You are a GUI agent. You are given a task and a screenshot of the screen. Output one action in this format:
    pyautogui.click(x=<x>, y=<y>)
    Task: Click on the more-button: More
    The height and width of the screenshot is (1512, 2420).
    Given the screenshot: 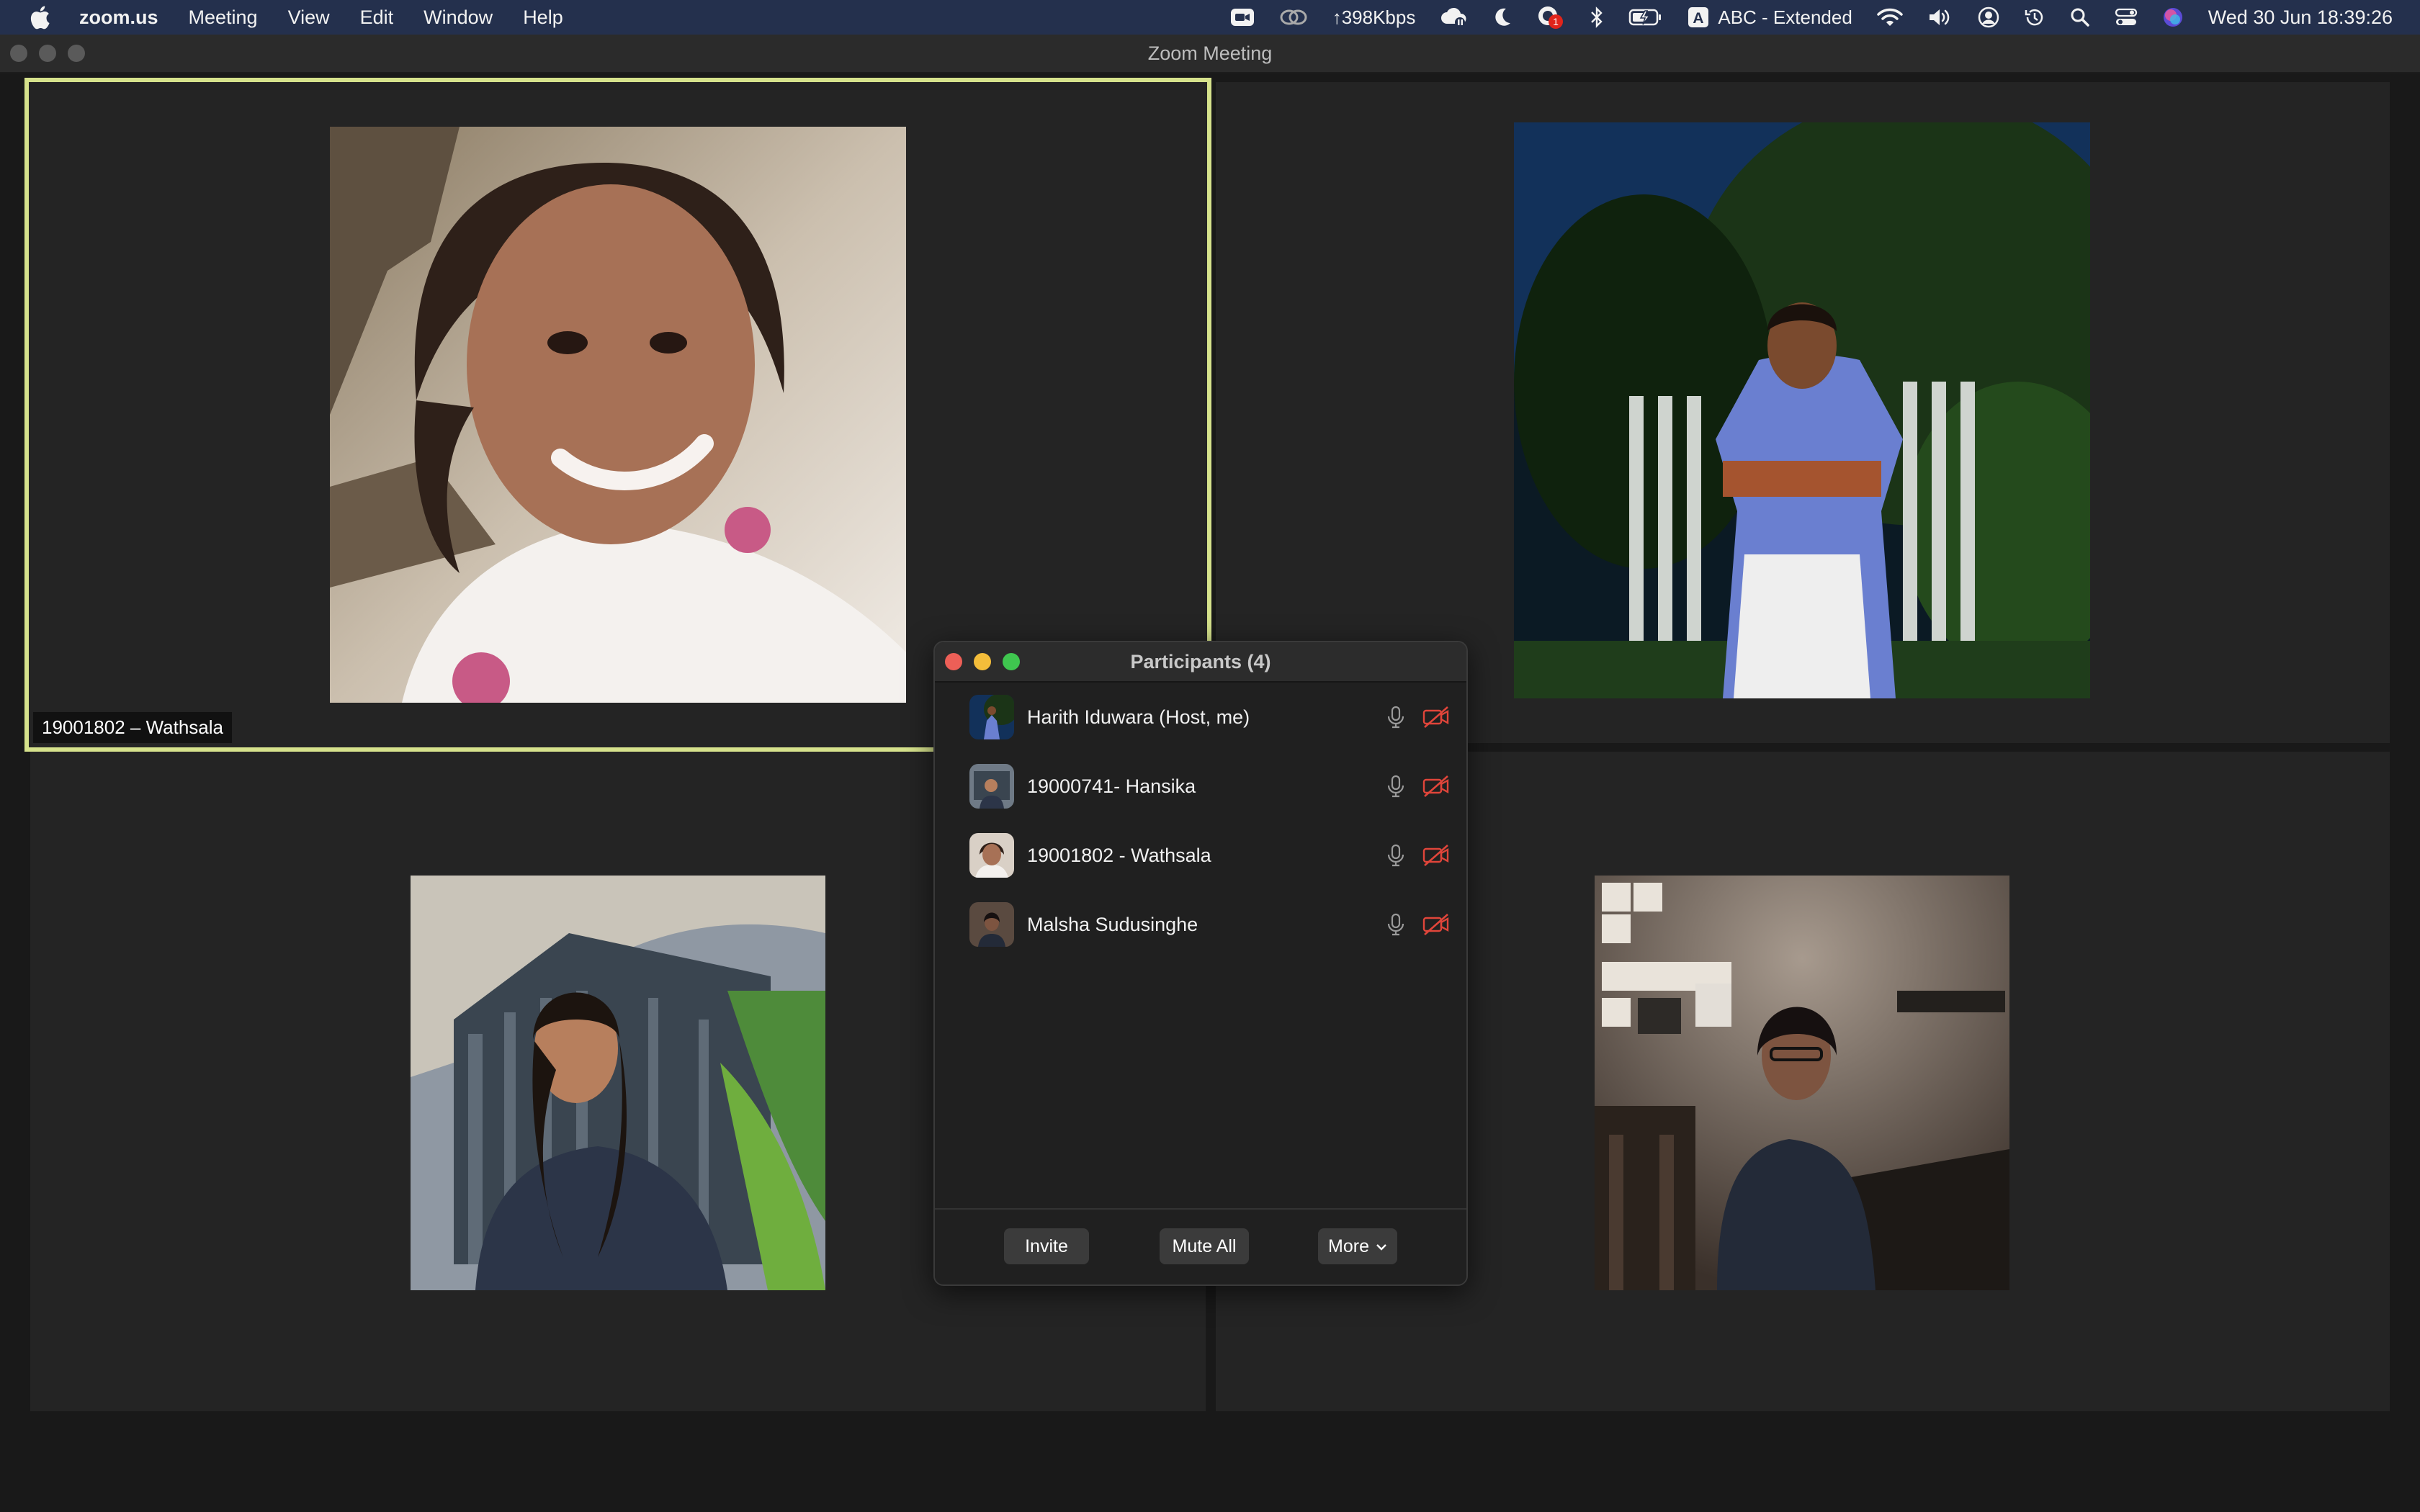 What is the action you would take?
    pyautogui.click(x=1357, y=1246)
    